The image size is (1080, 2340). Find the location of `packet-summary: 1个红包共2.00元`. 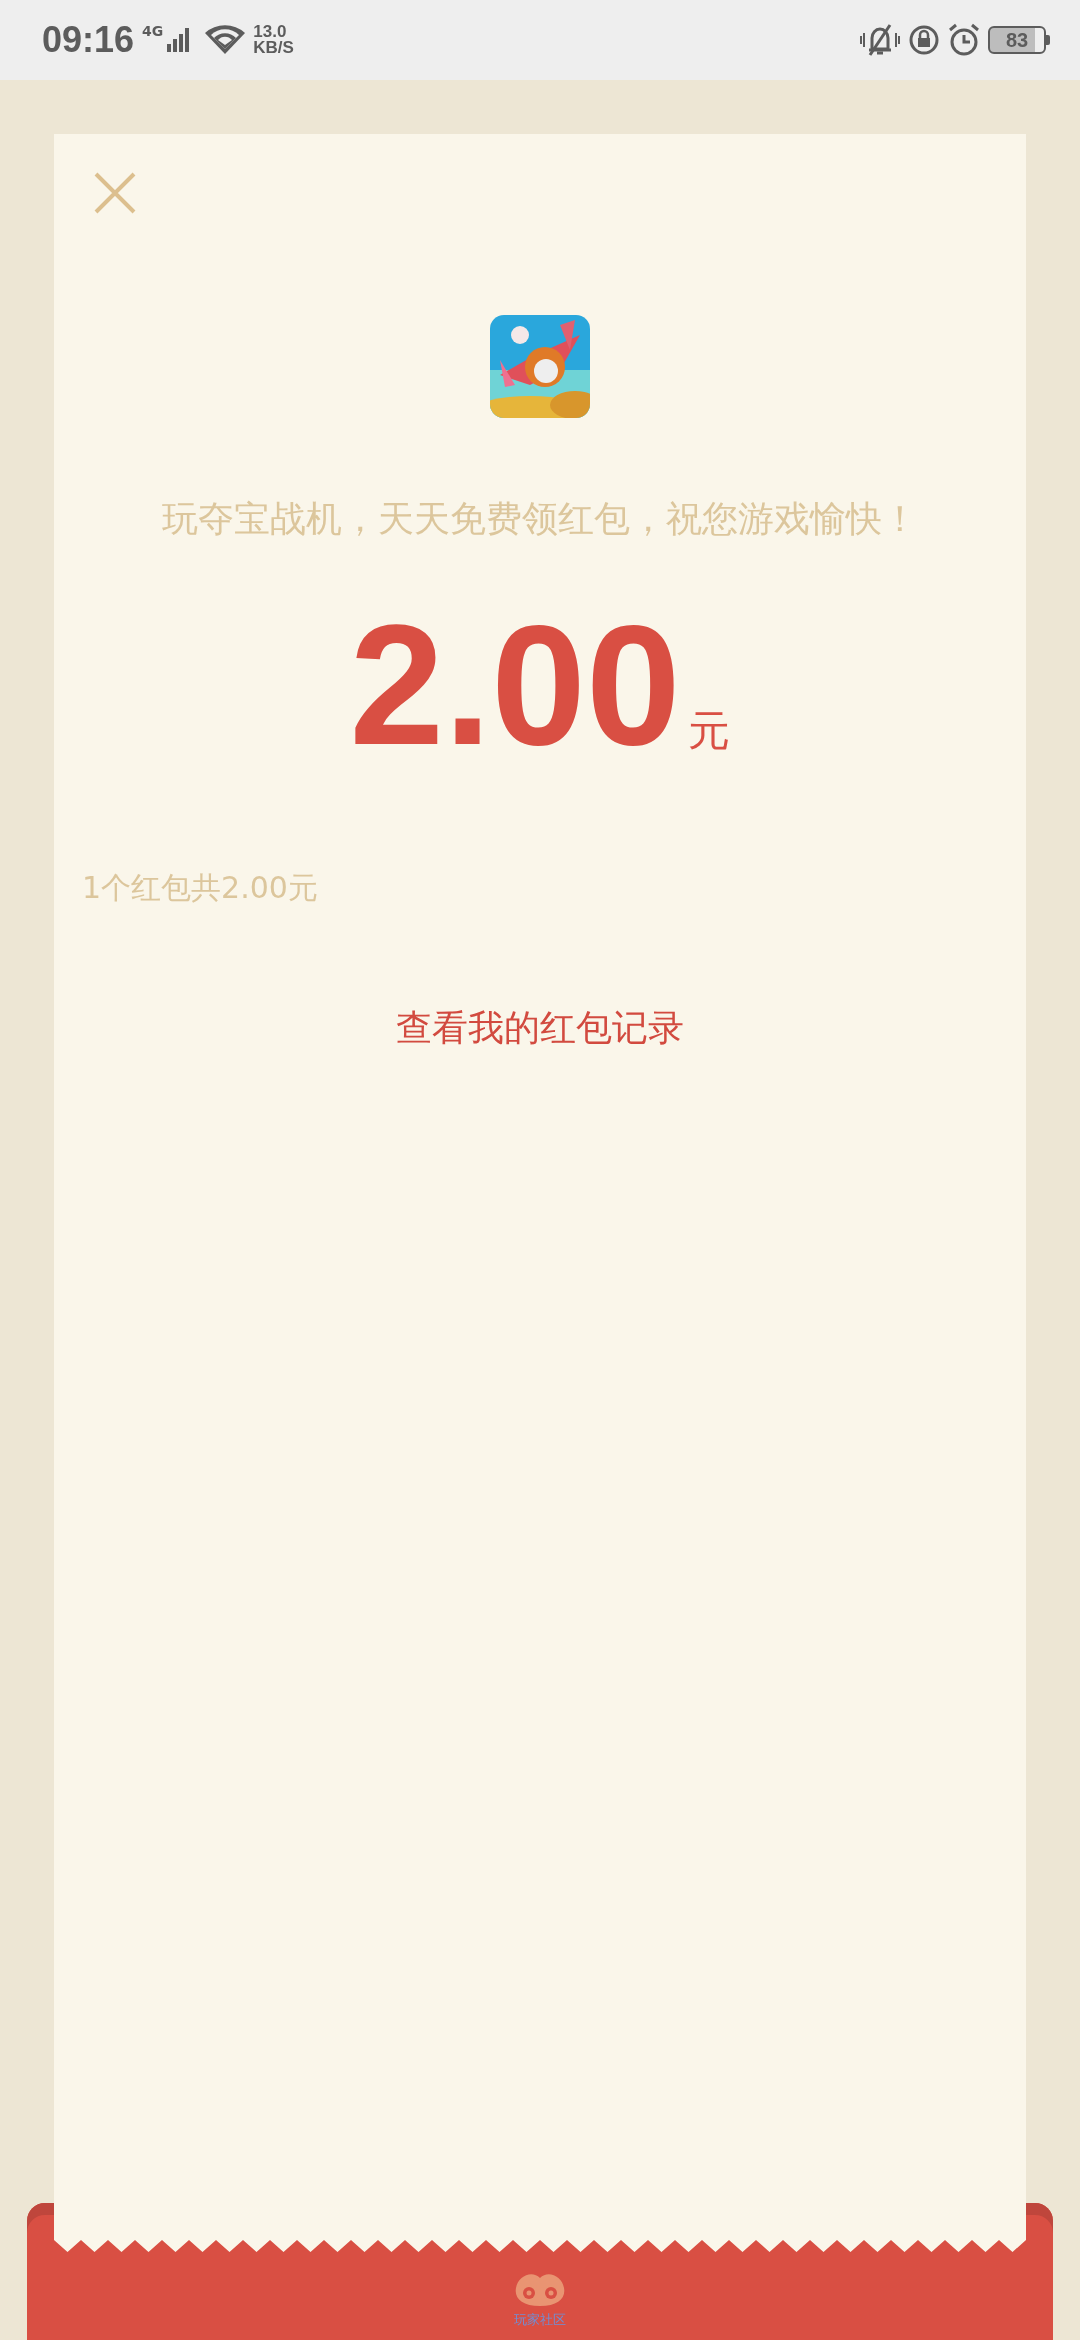

packet-summary: 1个红包共2.00元 is located at coordinates (200, 888).